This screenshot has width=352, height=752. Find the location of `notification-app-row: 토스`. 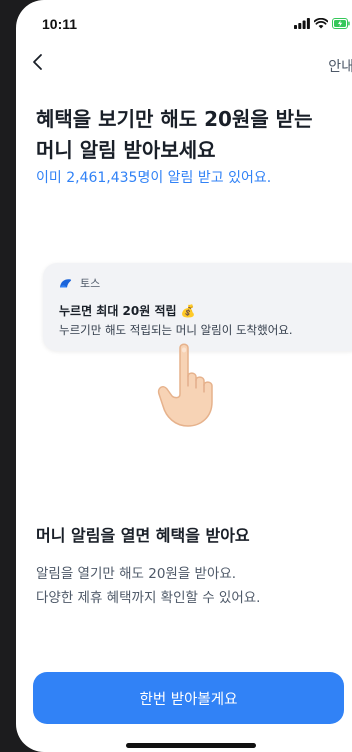

notification-app-row: 토스 is located at coordinates (79, 283).